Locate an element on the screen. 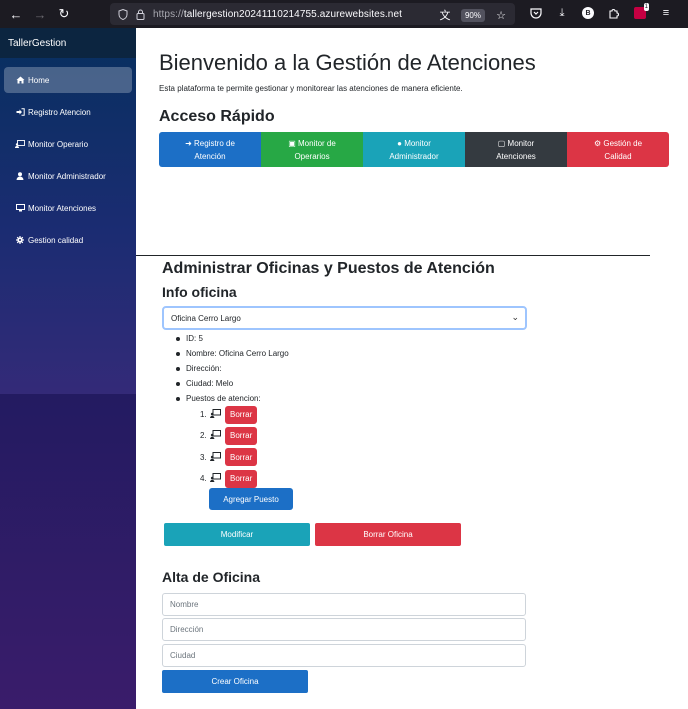 This screenshot has height=709, width=688. button-label: Calidad is located at coordinates (618, 156).